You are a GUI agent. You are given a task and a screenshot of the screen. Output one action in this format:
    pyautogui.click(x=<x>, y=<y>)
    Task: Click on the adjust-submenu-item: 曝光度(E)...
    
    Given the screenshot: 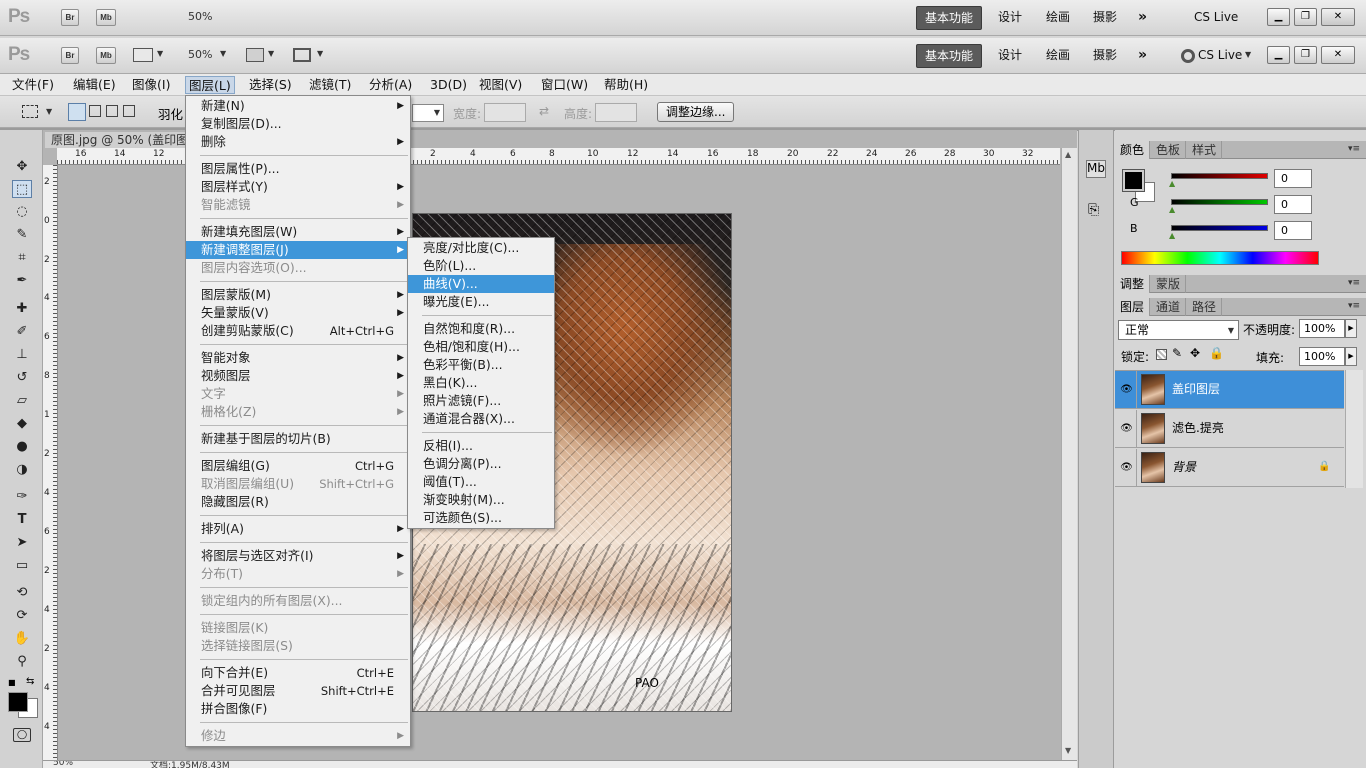 What is the action you would take?
    pyautogui.click(x=481, y=302)
    